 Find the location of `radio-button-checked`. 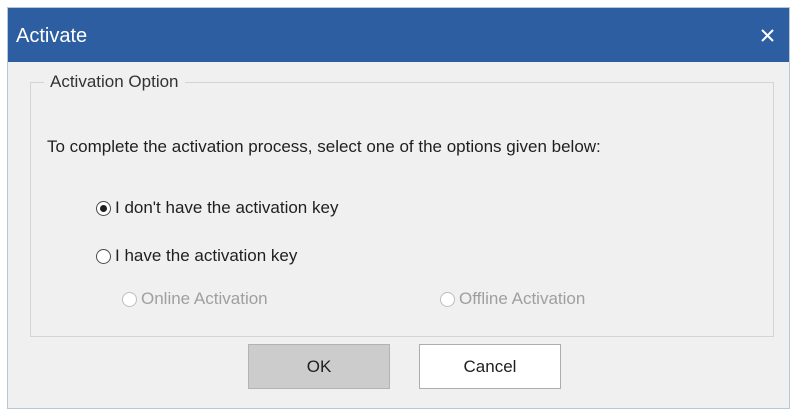

radio-button-checked is located at coordinates (103, 208).